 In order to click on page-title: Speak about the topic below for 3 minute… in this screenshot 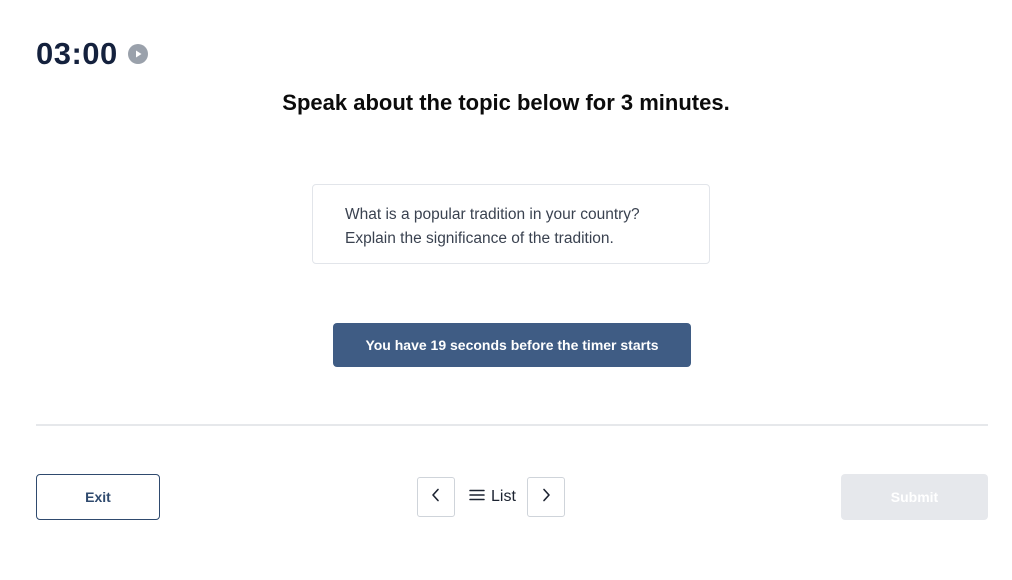, I will do `click(506, 102)`.